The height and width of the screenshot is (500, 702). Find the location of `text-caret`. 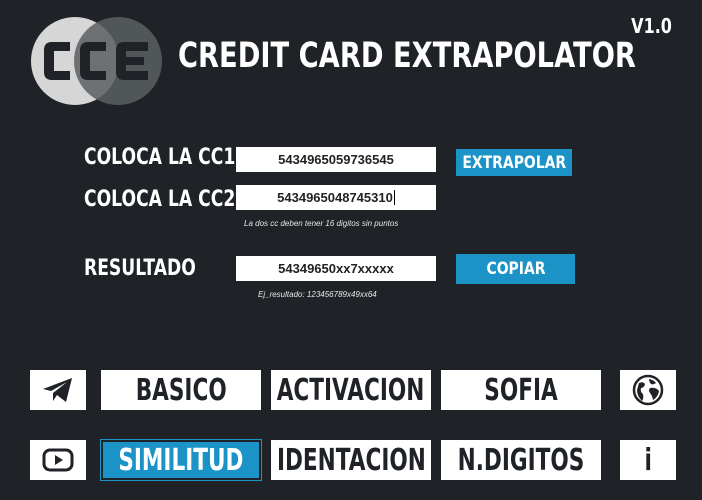

text-caret is located at coordinates (394, 197).